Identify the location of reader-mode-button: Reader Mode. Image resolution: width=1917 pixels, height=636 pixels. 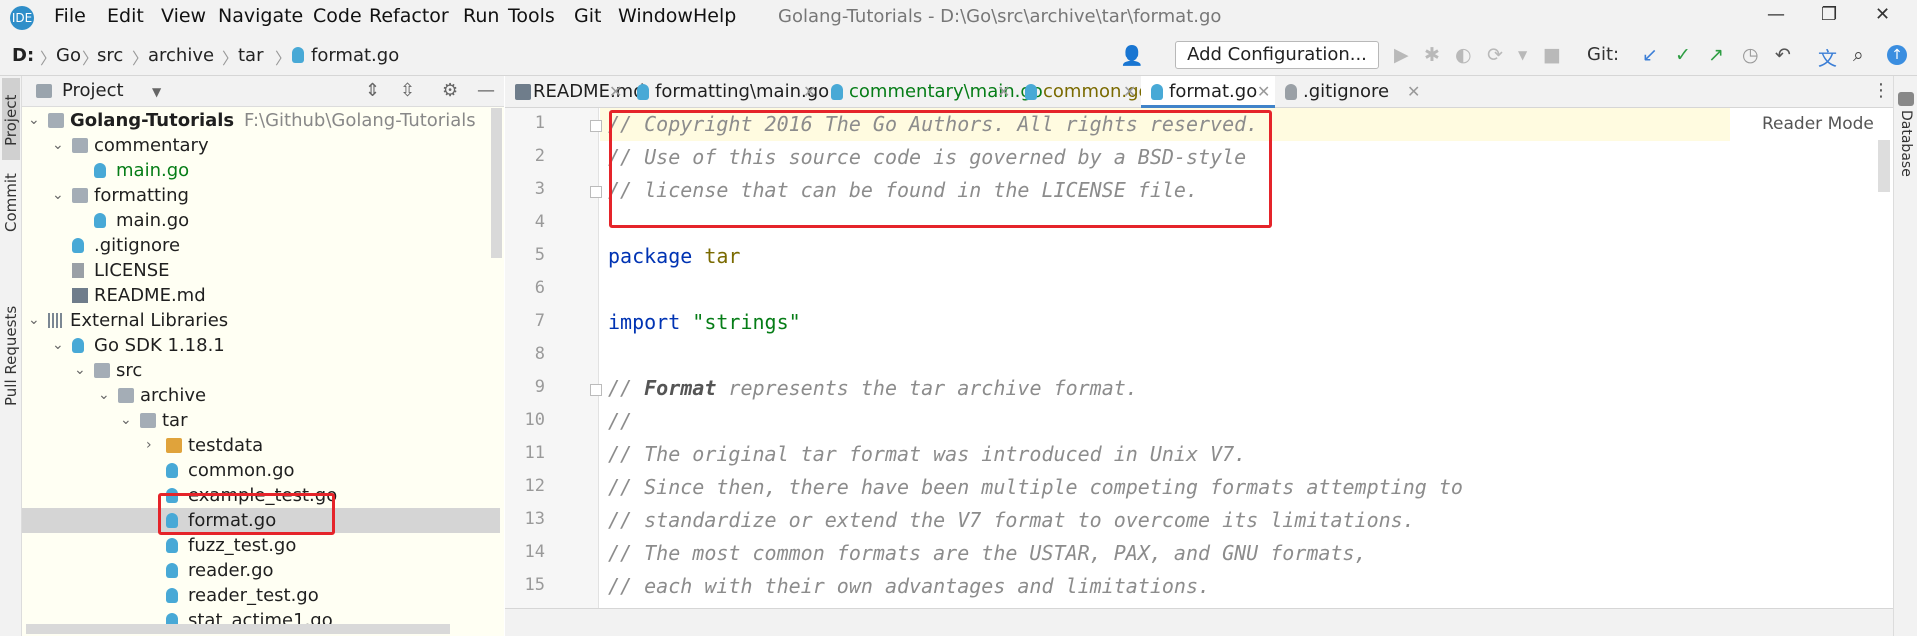
(1818, 124).